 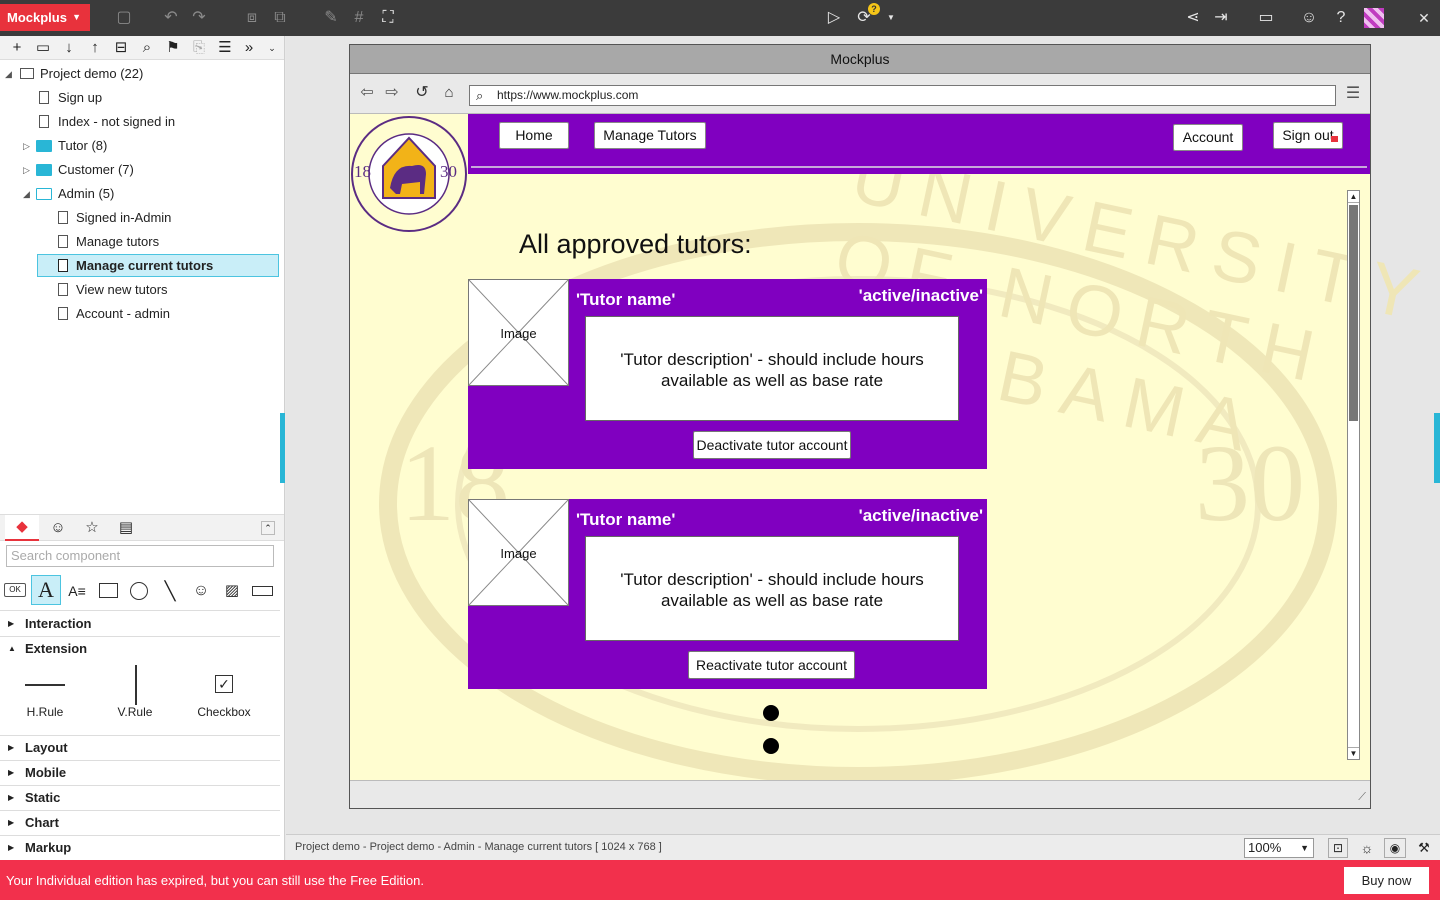 I want to click on search-icon: ⌕, so click(x=147, y=48).